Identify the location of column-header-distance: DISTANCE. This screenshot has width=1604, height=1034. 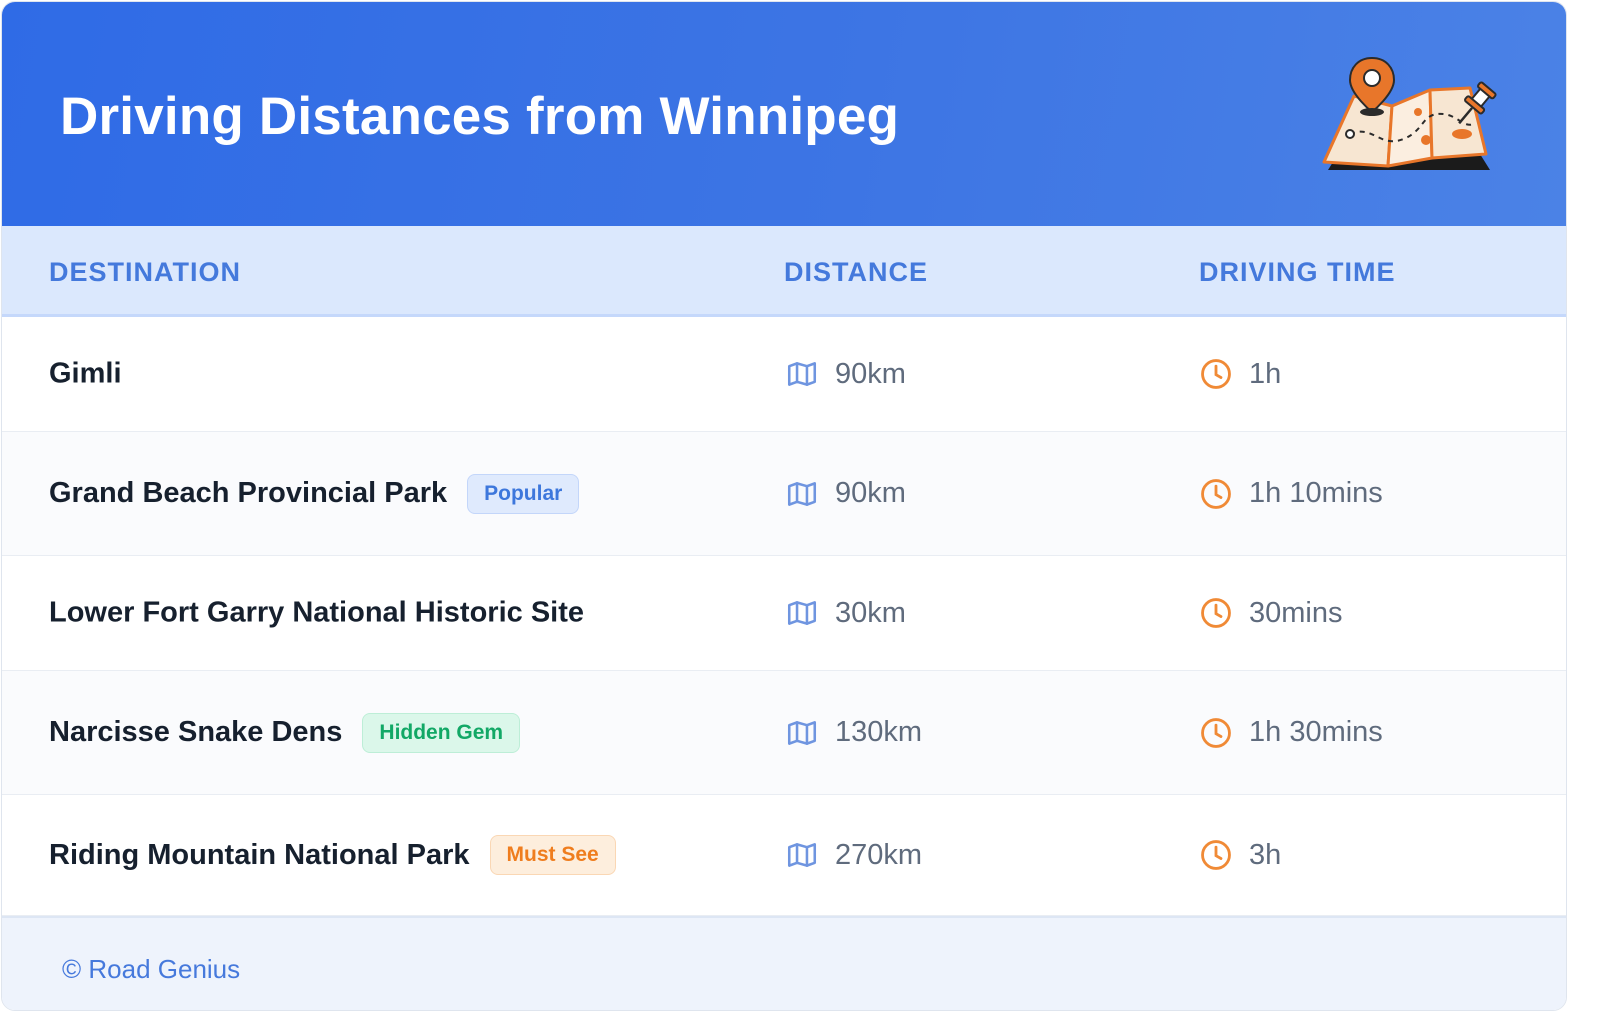
(856, 272).